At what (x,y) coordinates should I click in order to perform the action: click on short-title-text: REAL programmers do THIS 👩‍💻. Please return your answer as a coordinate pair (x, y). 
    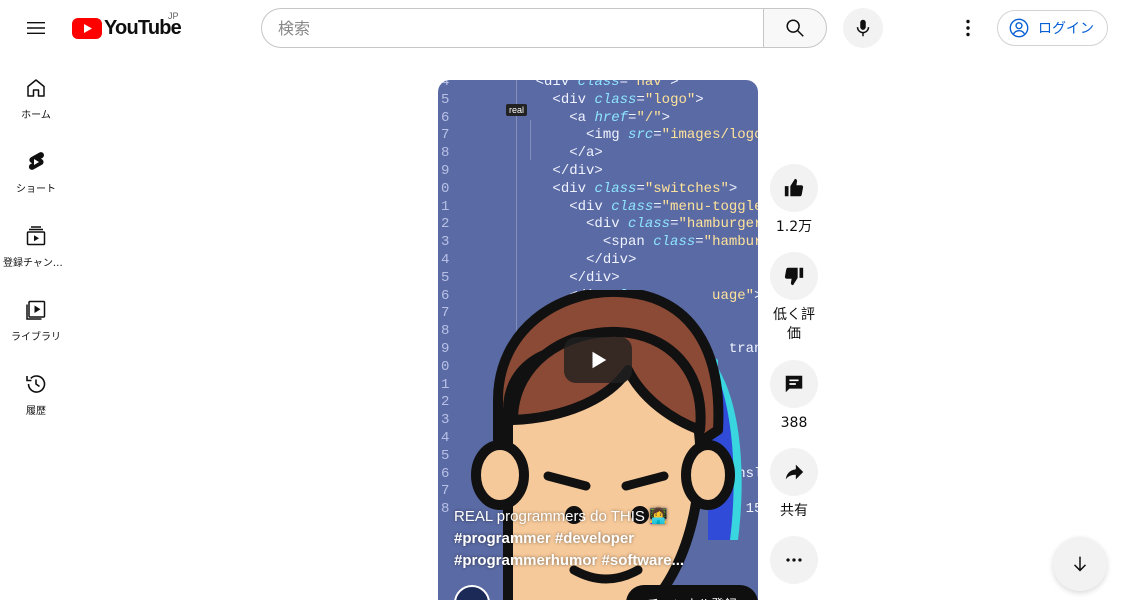
    Looking at the image, I should click on (561, 516).